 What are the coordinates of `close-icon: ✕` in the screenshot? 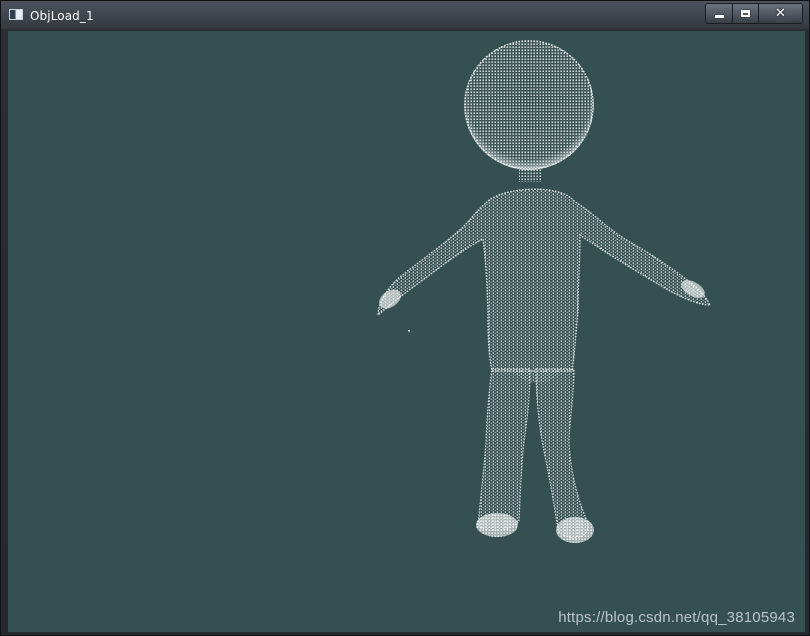 It's located at (780, 13).